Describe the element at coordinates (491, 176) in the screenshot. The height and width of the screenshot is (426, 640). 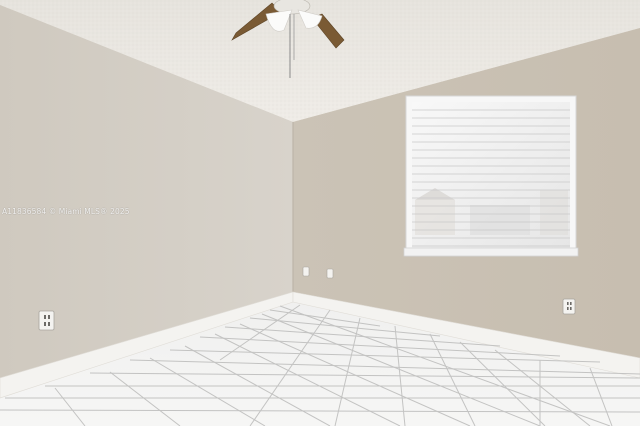
I see `window` at that location.